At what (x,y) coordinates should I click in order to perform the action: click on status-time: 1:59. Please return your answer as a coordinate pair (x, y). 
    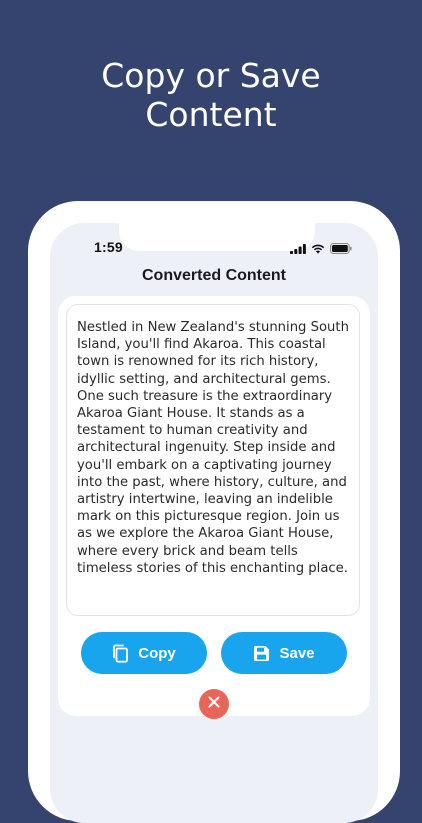
    Looking at the image, I should click on (108, 247).